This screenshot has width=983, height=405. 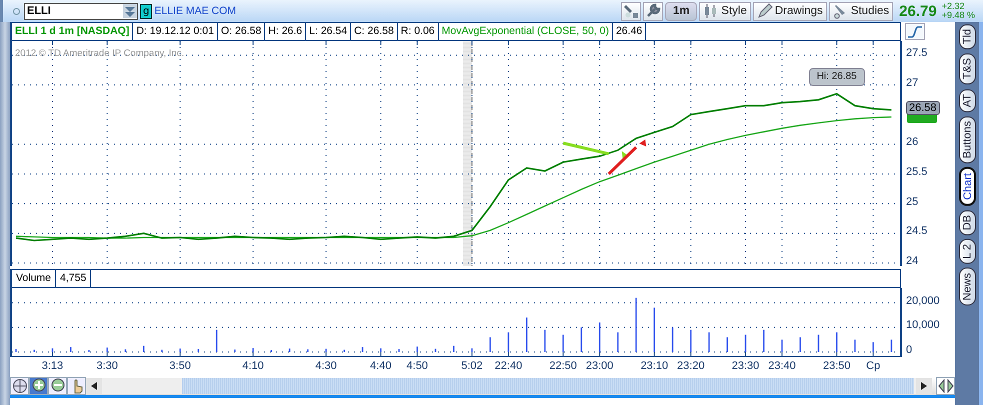 I want to click on group-badge: g, so click(x=146, y=11).